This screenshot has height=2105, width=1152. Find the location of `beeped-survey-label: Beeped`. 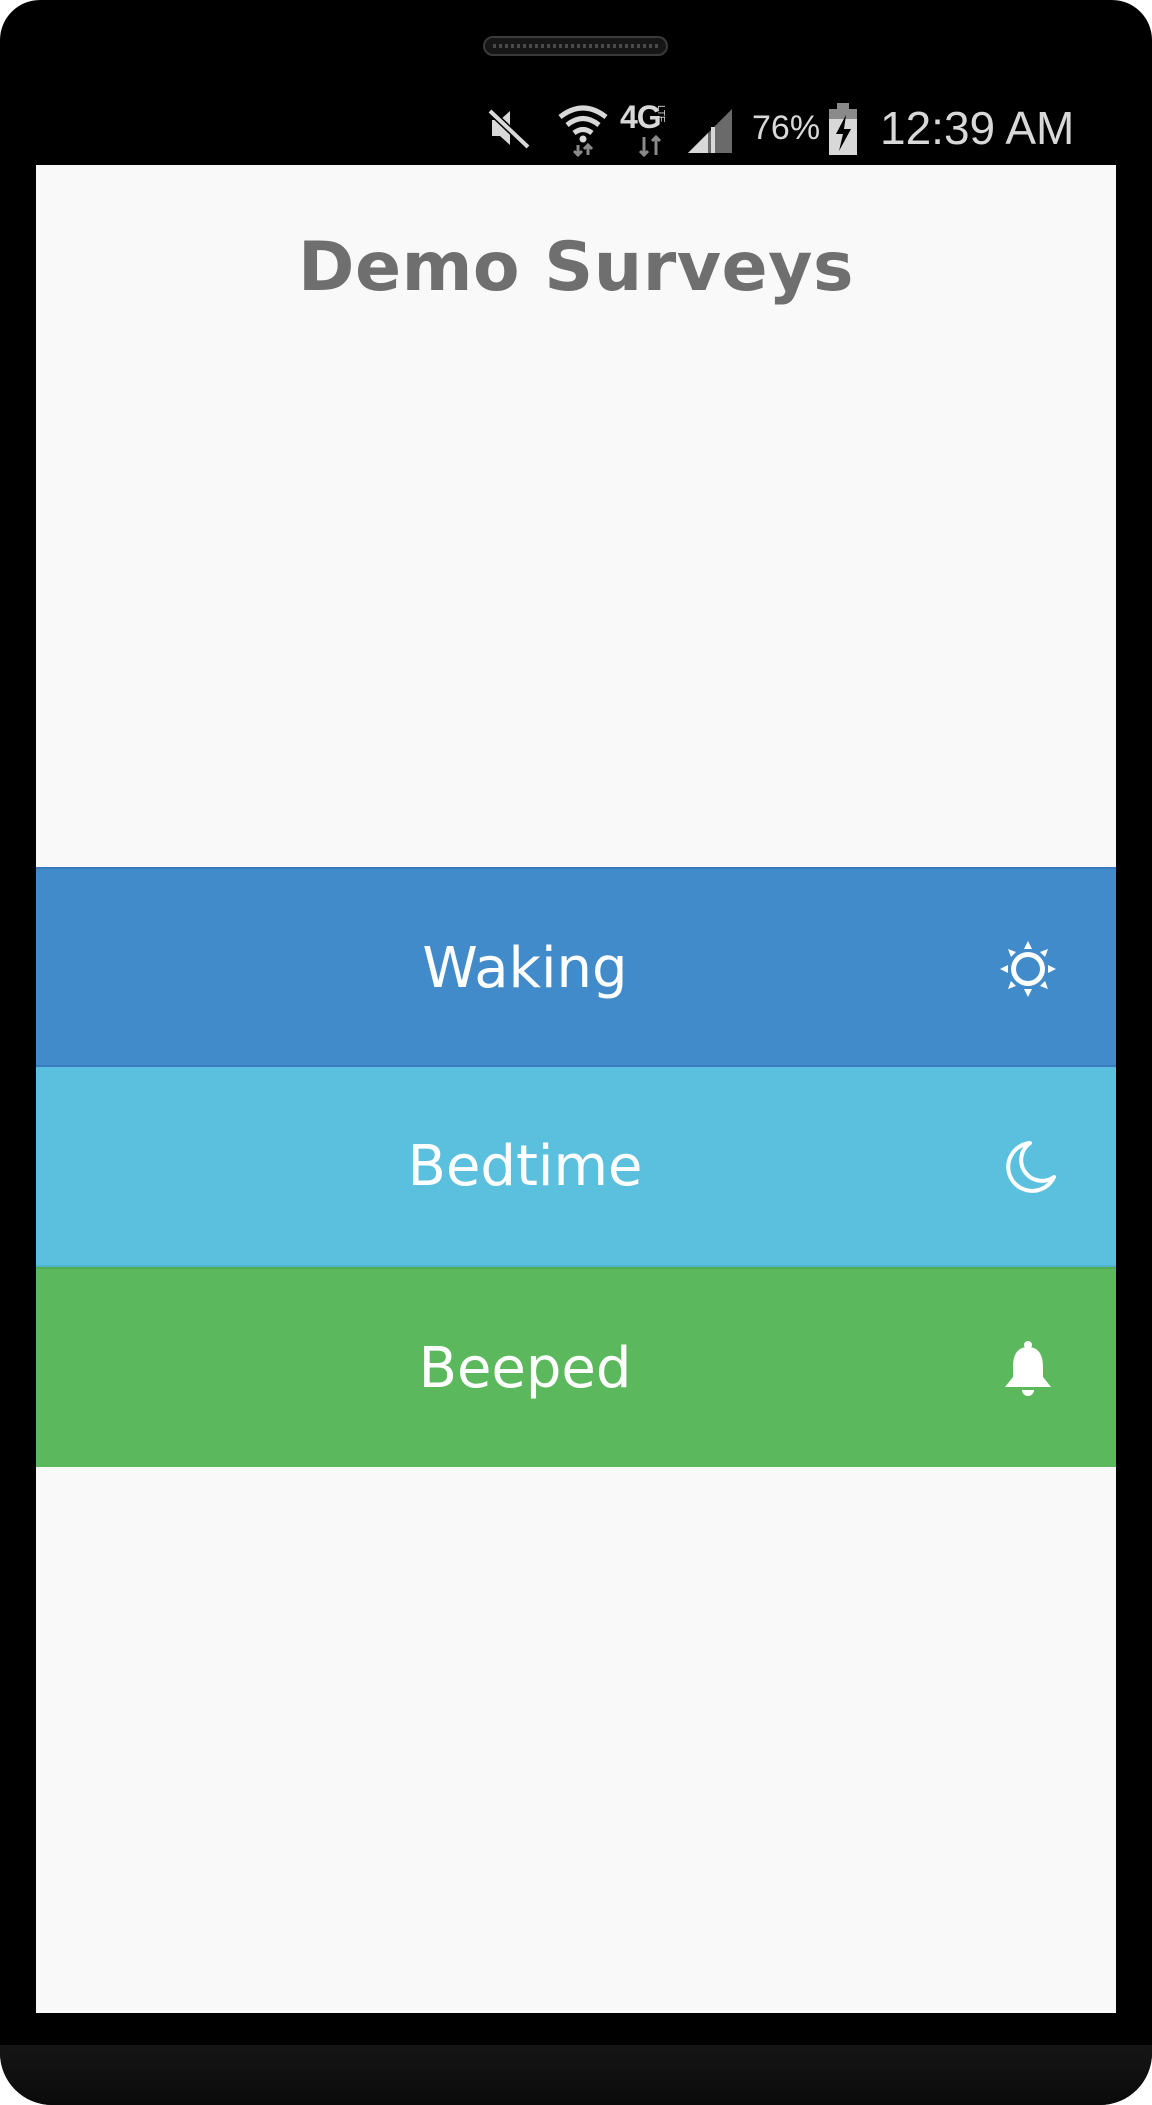

beeped-survey-label: Beeped is located at coordinates (525, 1368).